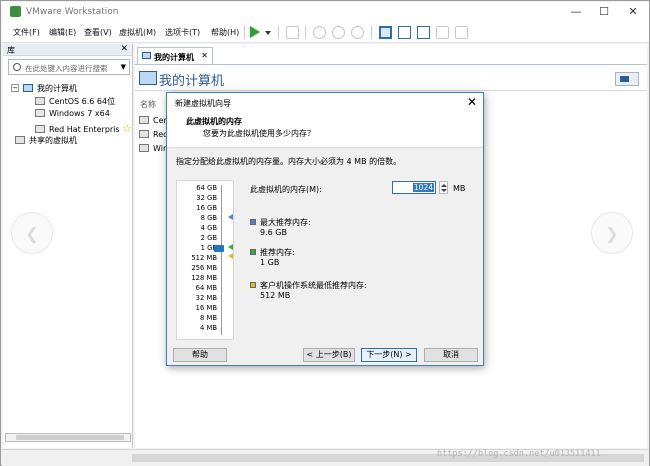 This screenshot has height=466, width=650. Describe the element at coordinates (325, 130) in the screenshot. I see `dialog-header: 此虚拟机的内存 您要为此虚拟机使用多少内存？` at that location.